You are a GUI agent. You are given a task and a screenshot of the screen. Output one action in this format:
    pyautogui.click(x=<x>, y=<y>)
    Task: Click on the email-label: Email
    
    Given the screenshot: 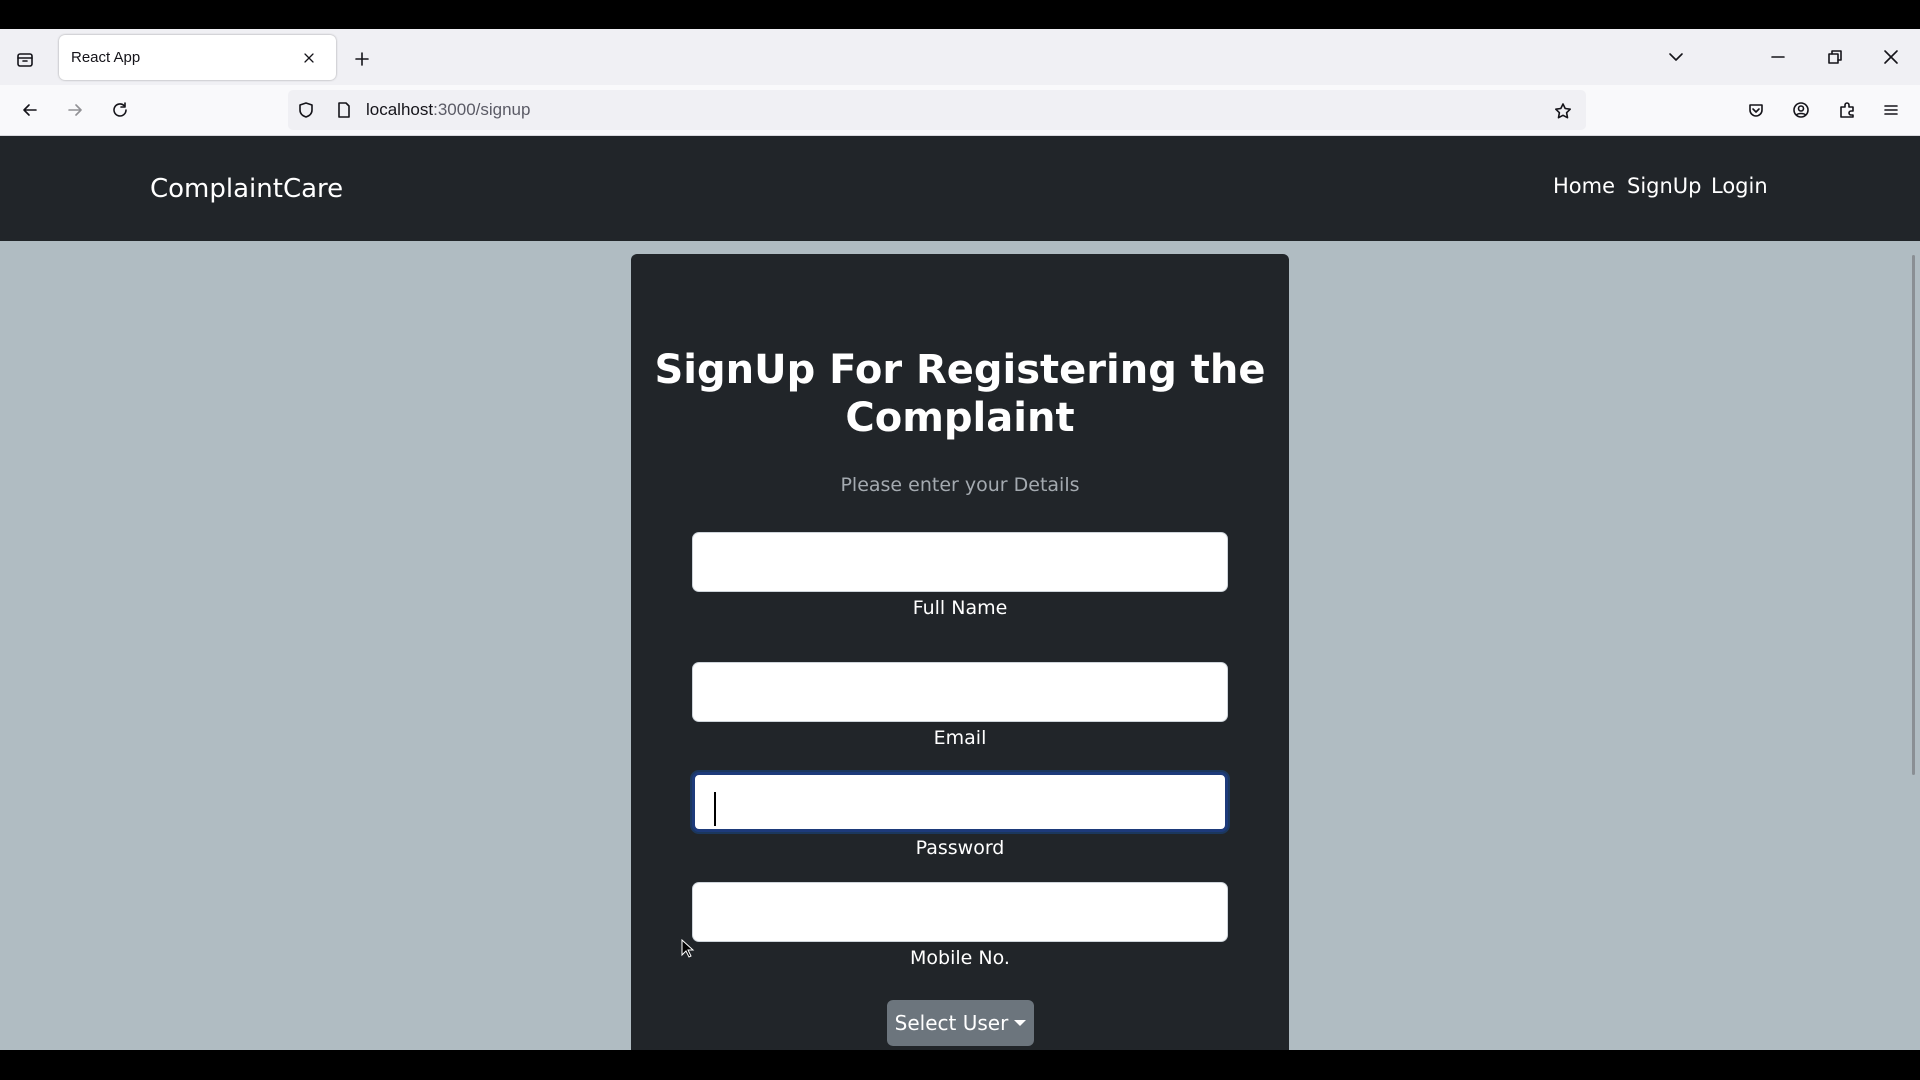 What is the action you would take?
    pyautogui.click(x=960, y=738)
    